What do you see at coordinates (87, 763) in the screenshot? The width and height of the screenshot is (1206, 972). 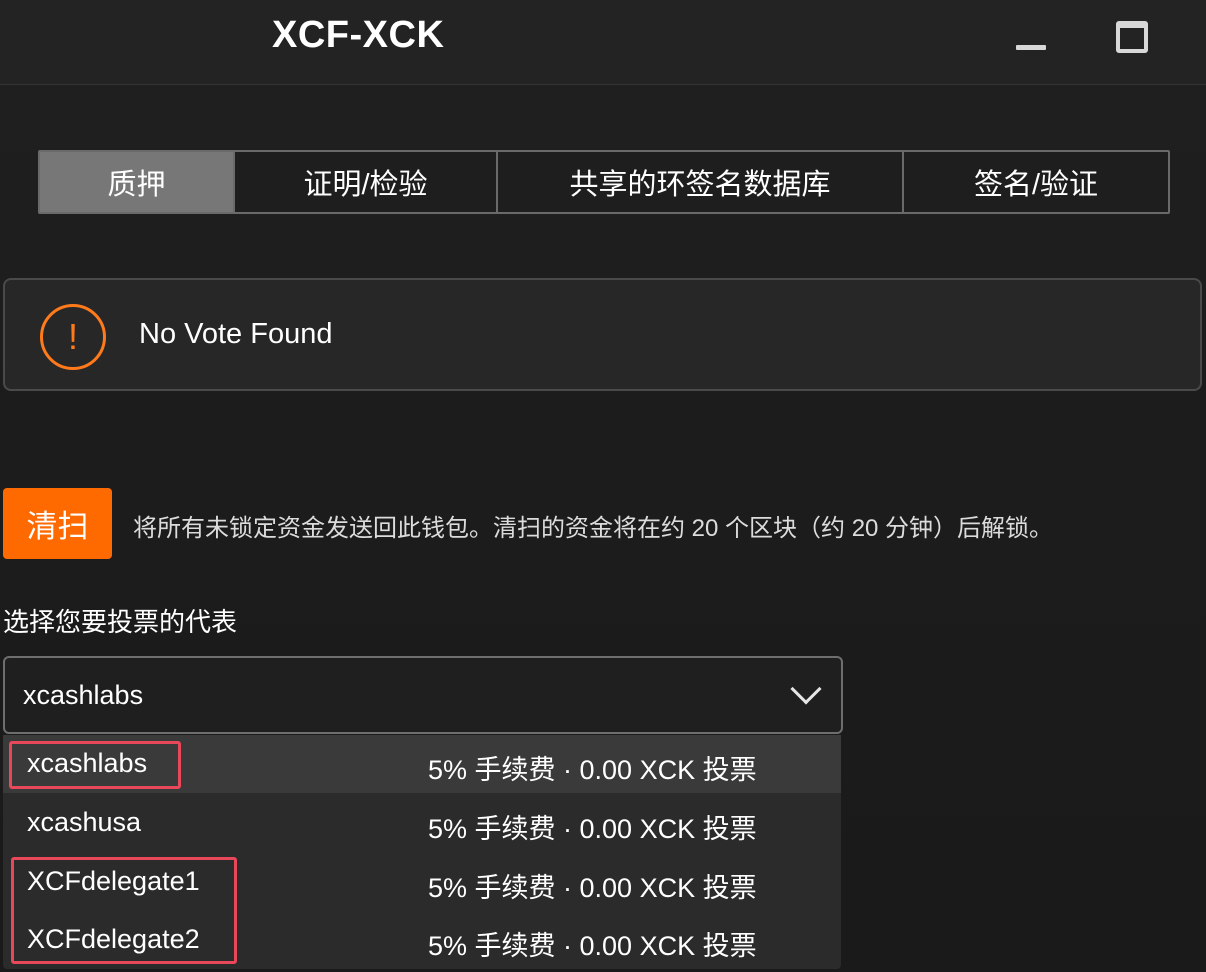 I see `delegate-option-name: xcashlabs` at bounding box center [87, 763].